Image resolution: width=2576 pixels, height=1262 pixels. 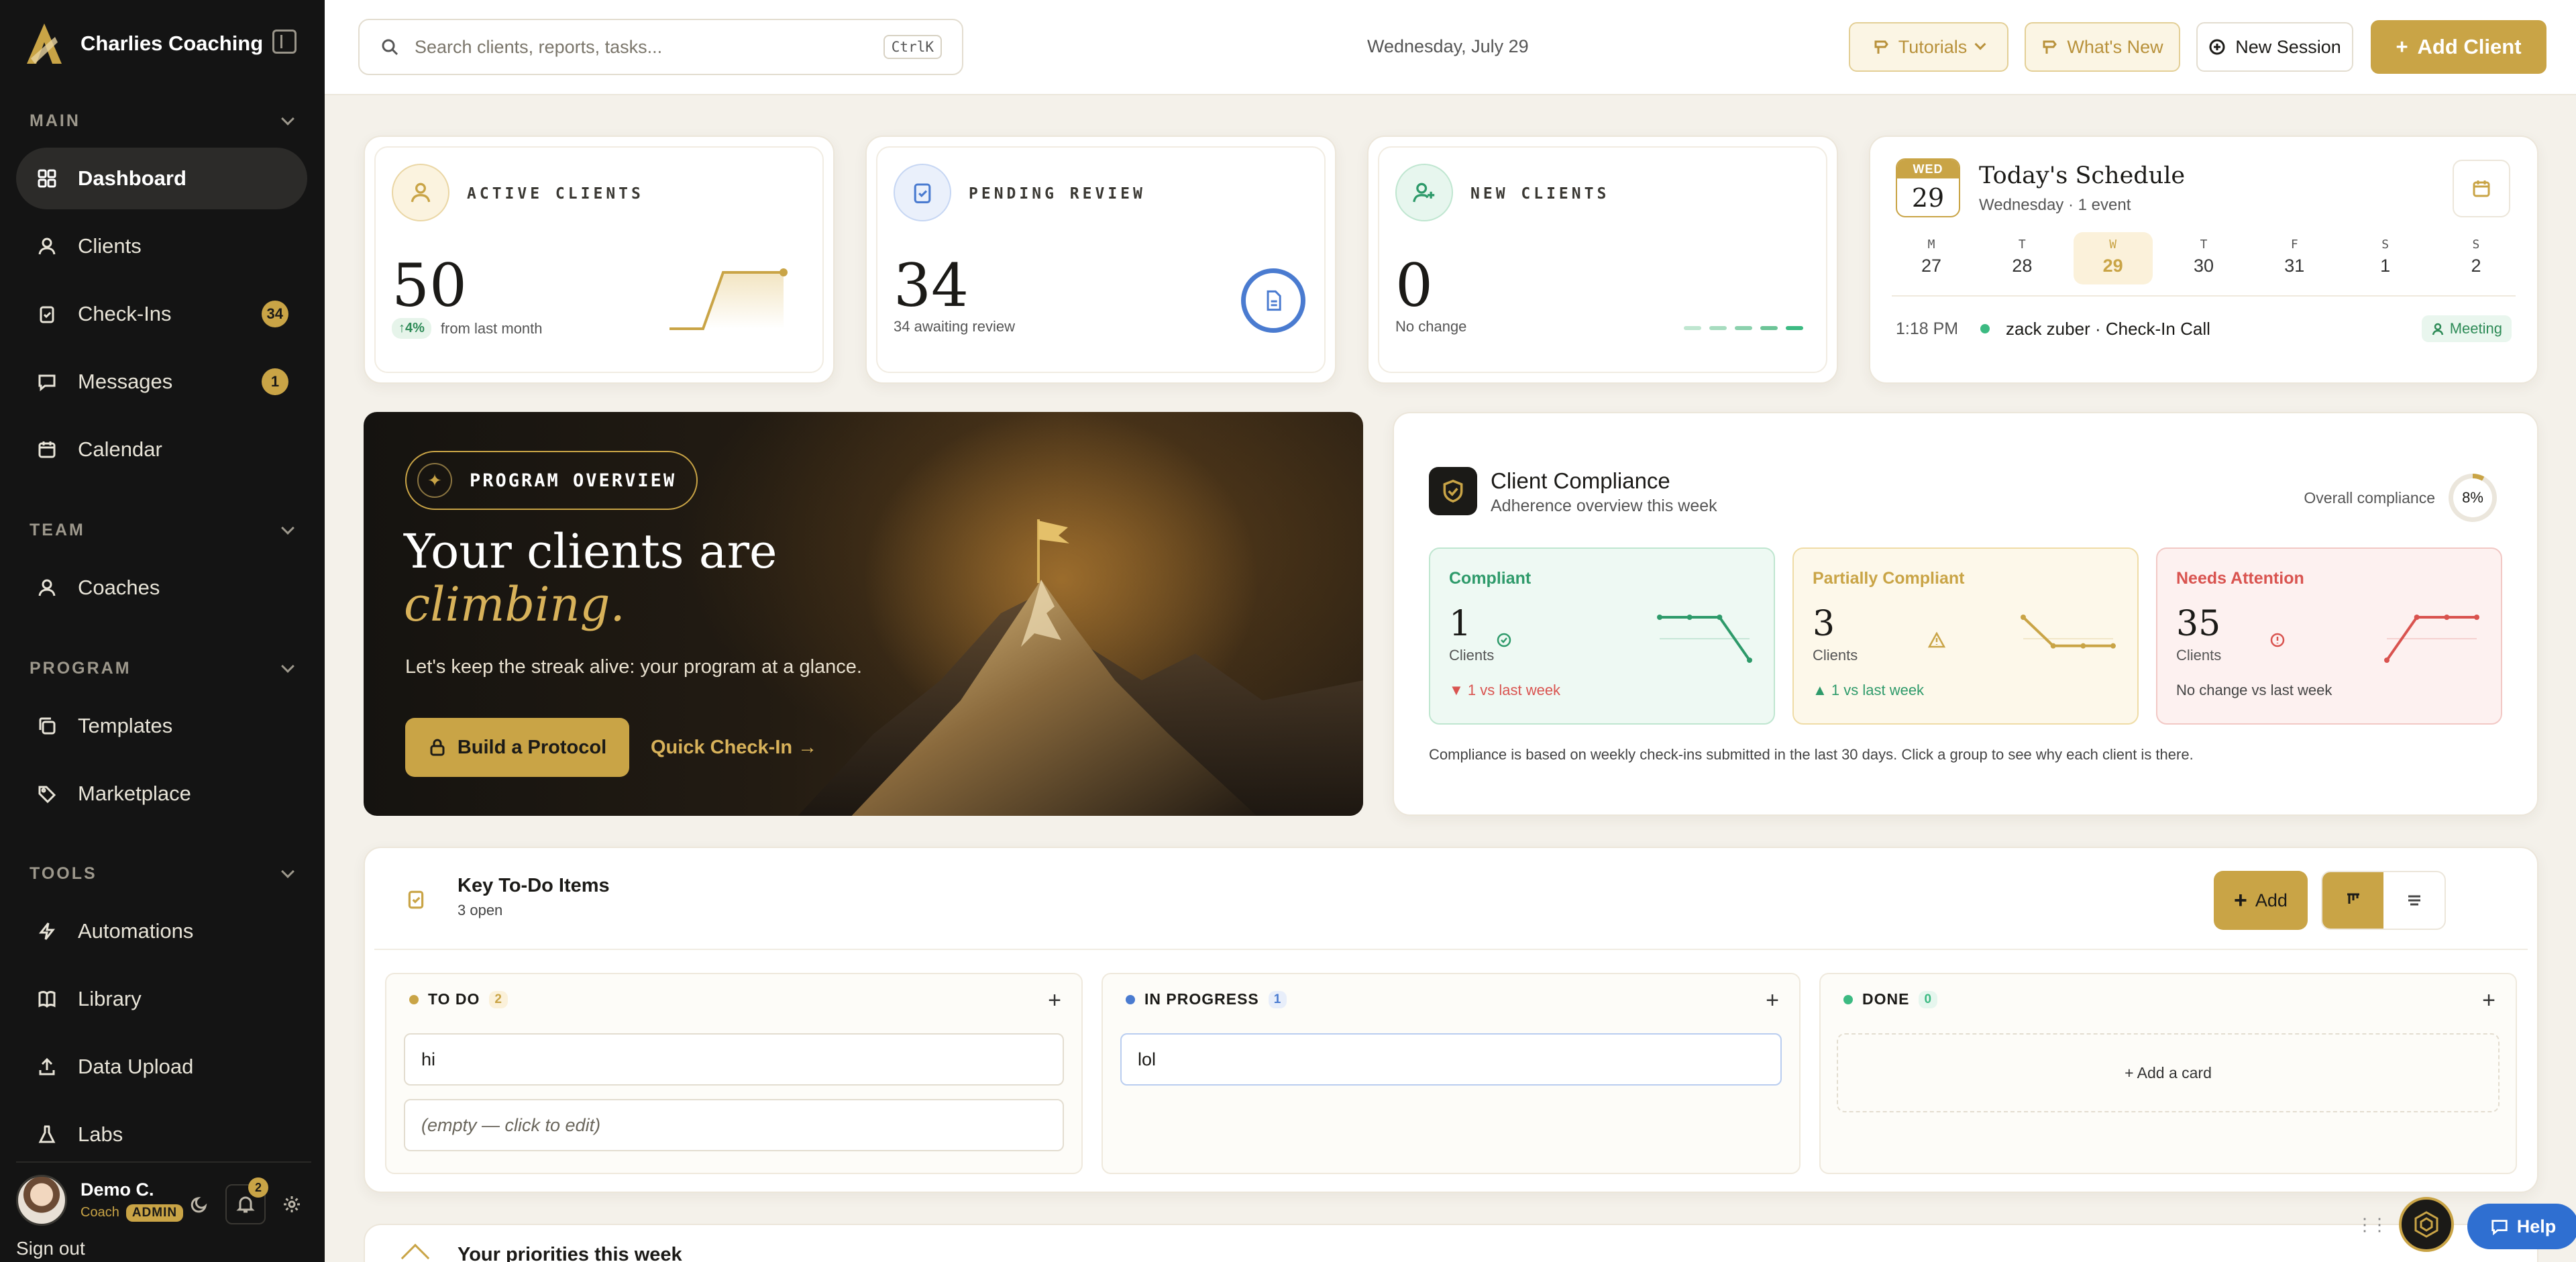 I want to click on overall-compliance-value: 8%, so click(x=2472, y=497).